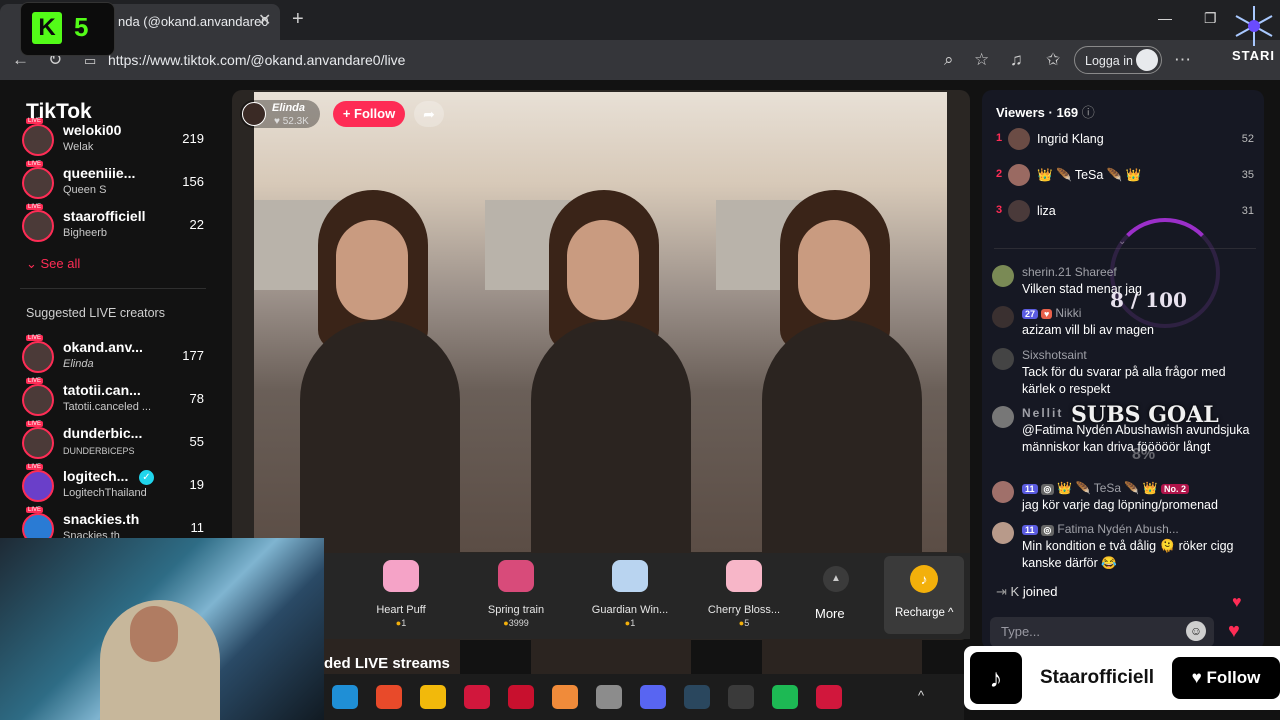 This screenshot has width=1280, height=720. What do you see at coordinates (1144, 454) in the screenshot?
I see `subs-goal-percent: 8%` at bounding box center [1144, 454].